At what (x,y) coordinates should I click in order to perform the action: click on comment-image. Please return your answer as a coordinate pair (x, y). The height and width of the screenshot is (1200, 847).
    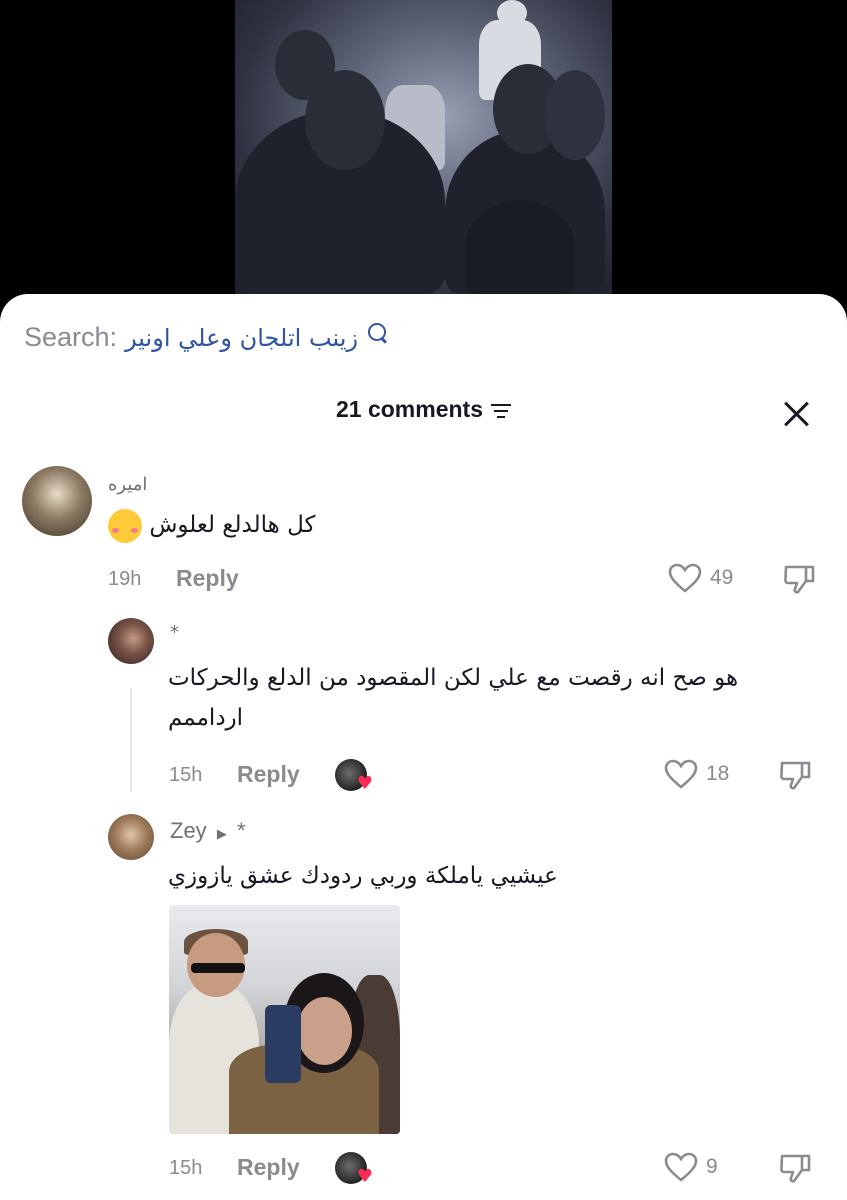
    Looking at the image, I should click on (284, 1019).